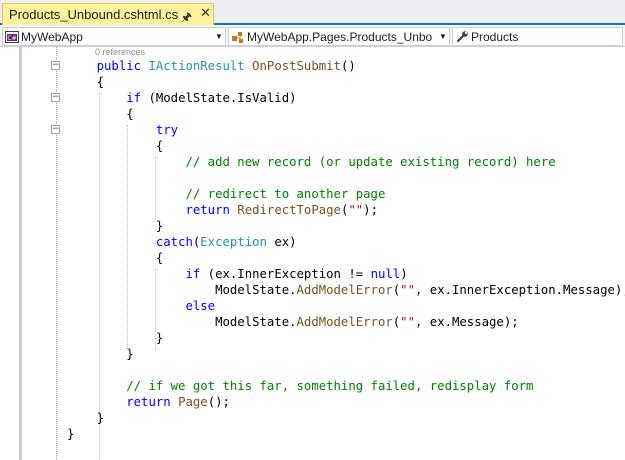 Image resolution: width=625 pixels, height=460 pixels. Describe the element at coordinates (193, 402) in the screenshot. I see `code-token: Page` at that location.